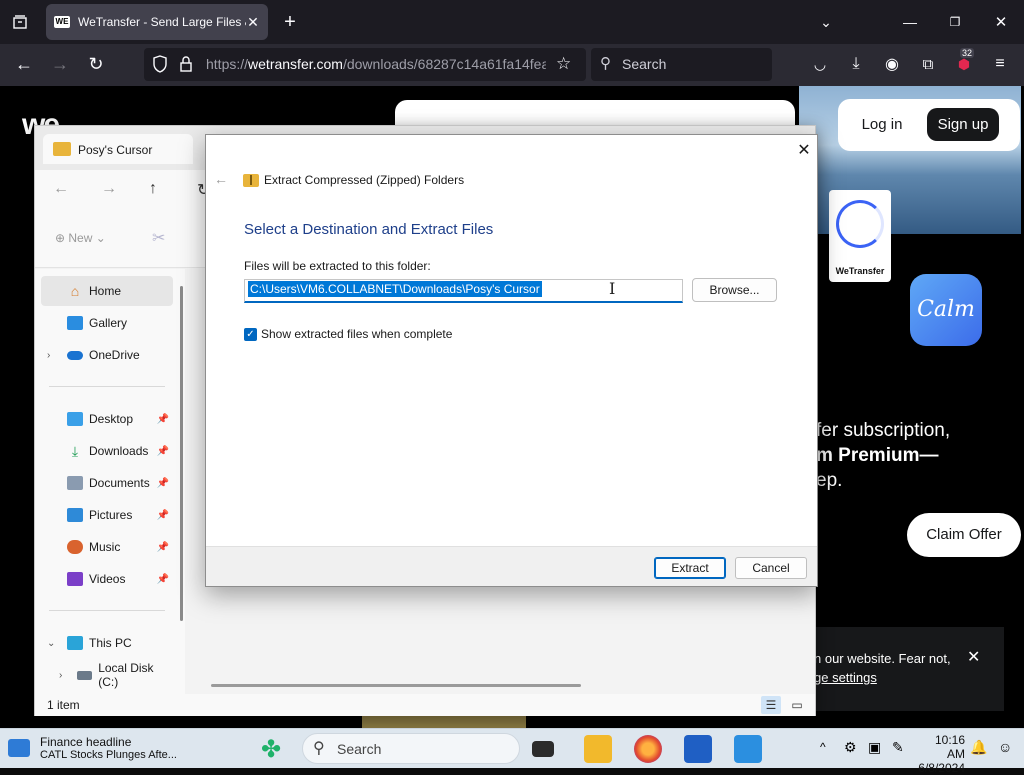 The height and width of the screenshot is (775, 1024). Describe the element at coordinates (898, 747) in the screenshot. I see `pen-icon: ✎` at that location.